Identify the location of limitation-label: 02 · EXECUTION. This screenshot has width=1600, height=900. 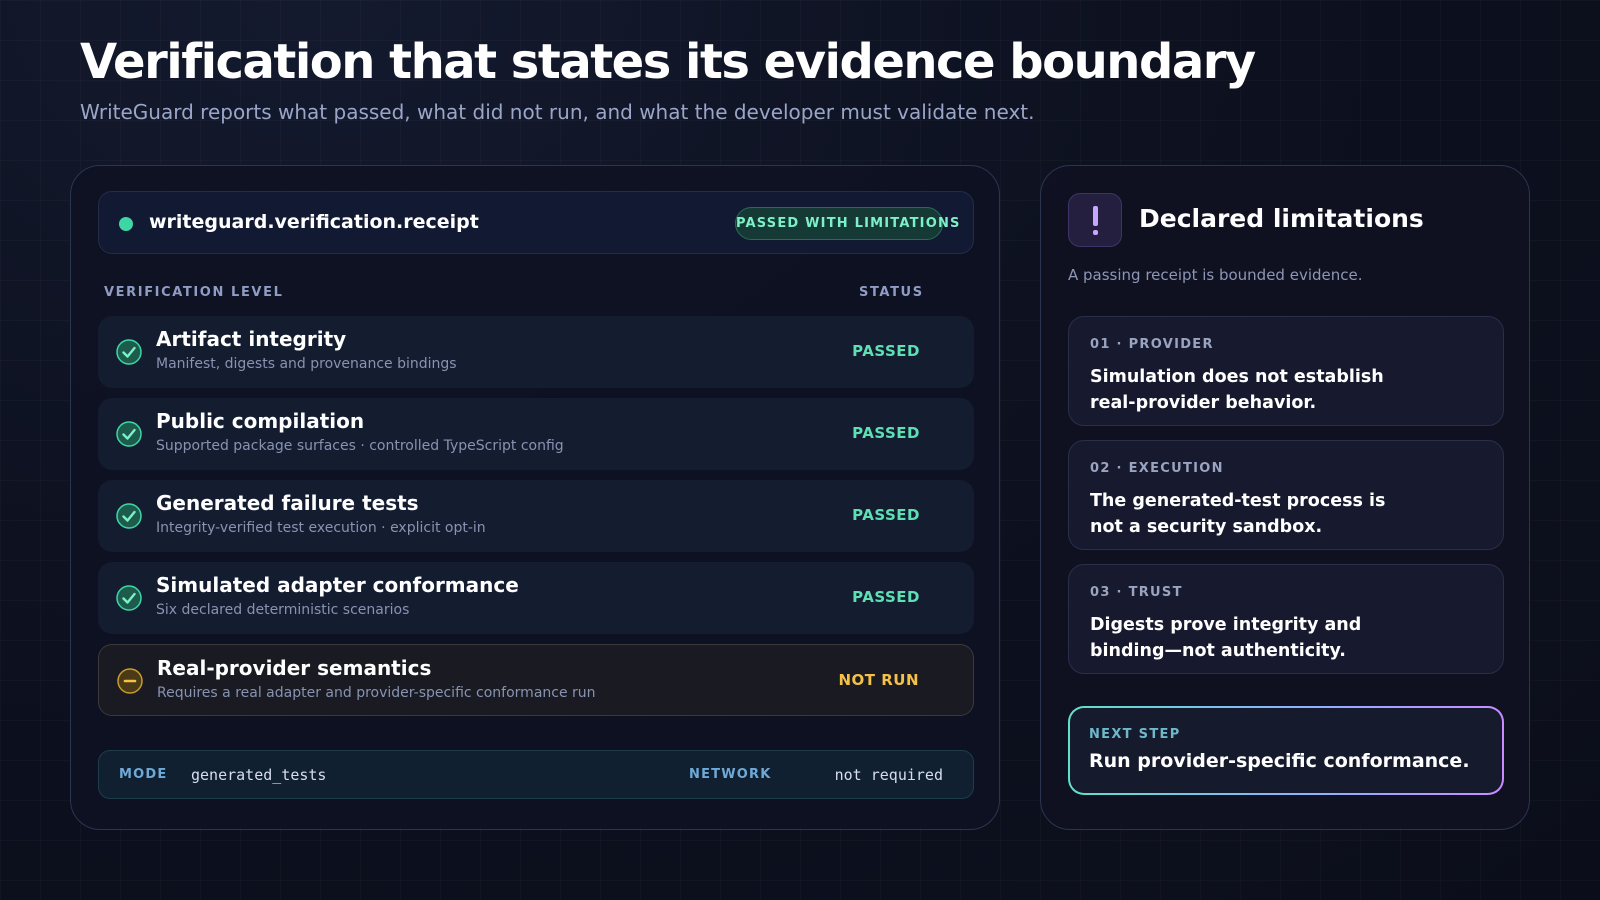
(1157, 468).